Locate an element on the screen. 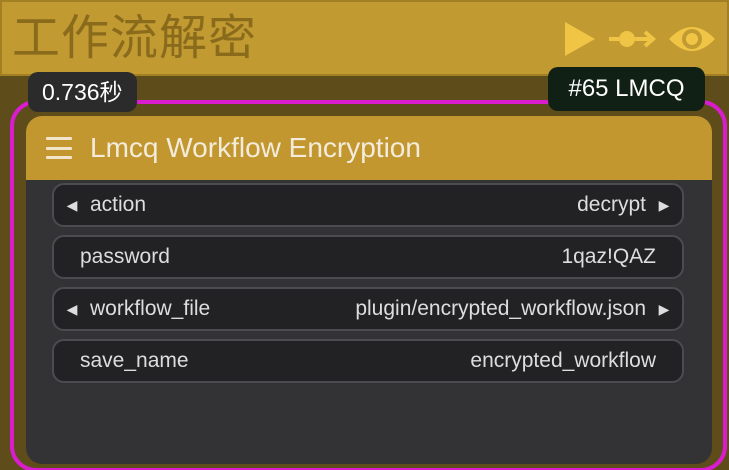 Image resolution: width=729 pixels, height=470 pixels. node-id-badge: #65 LMCQ is located at coordinates (626, 89).